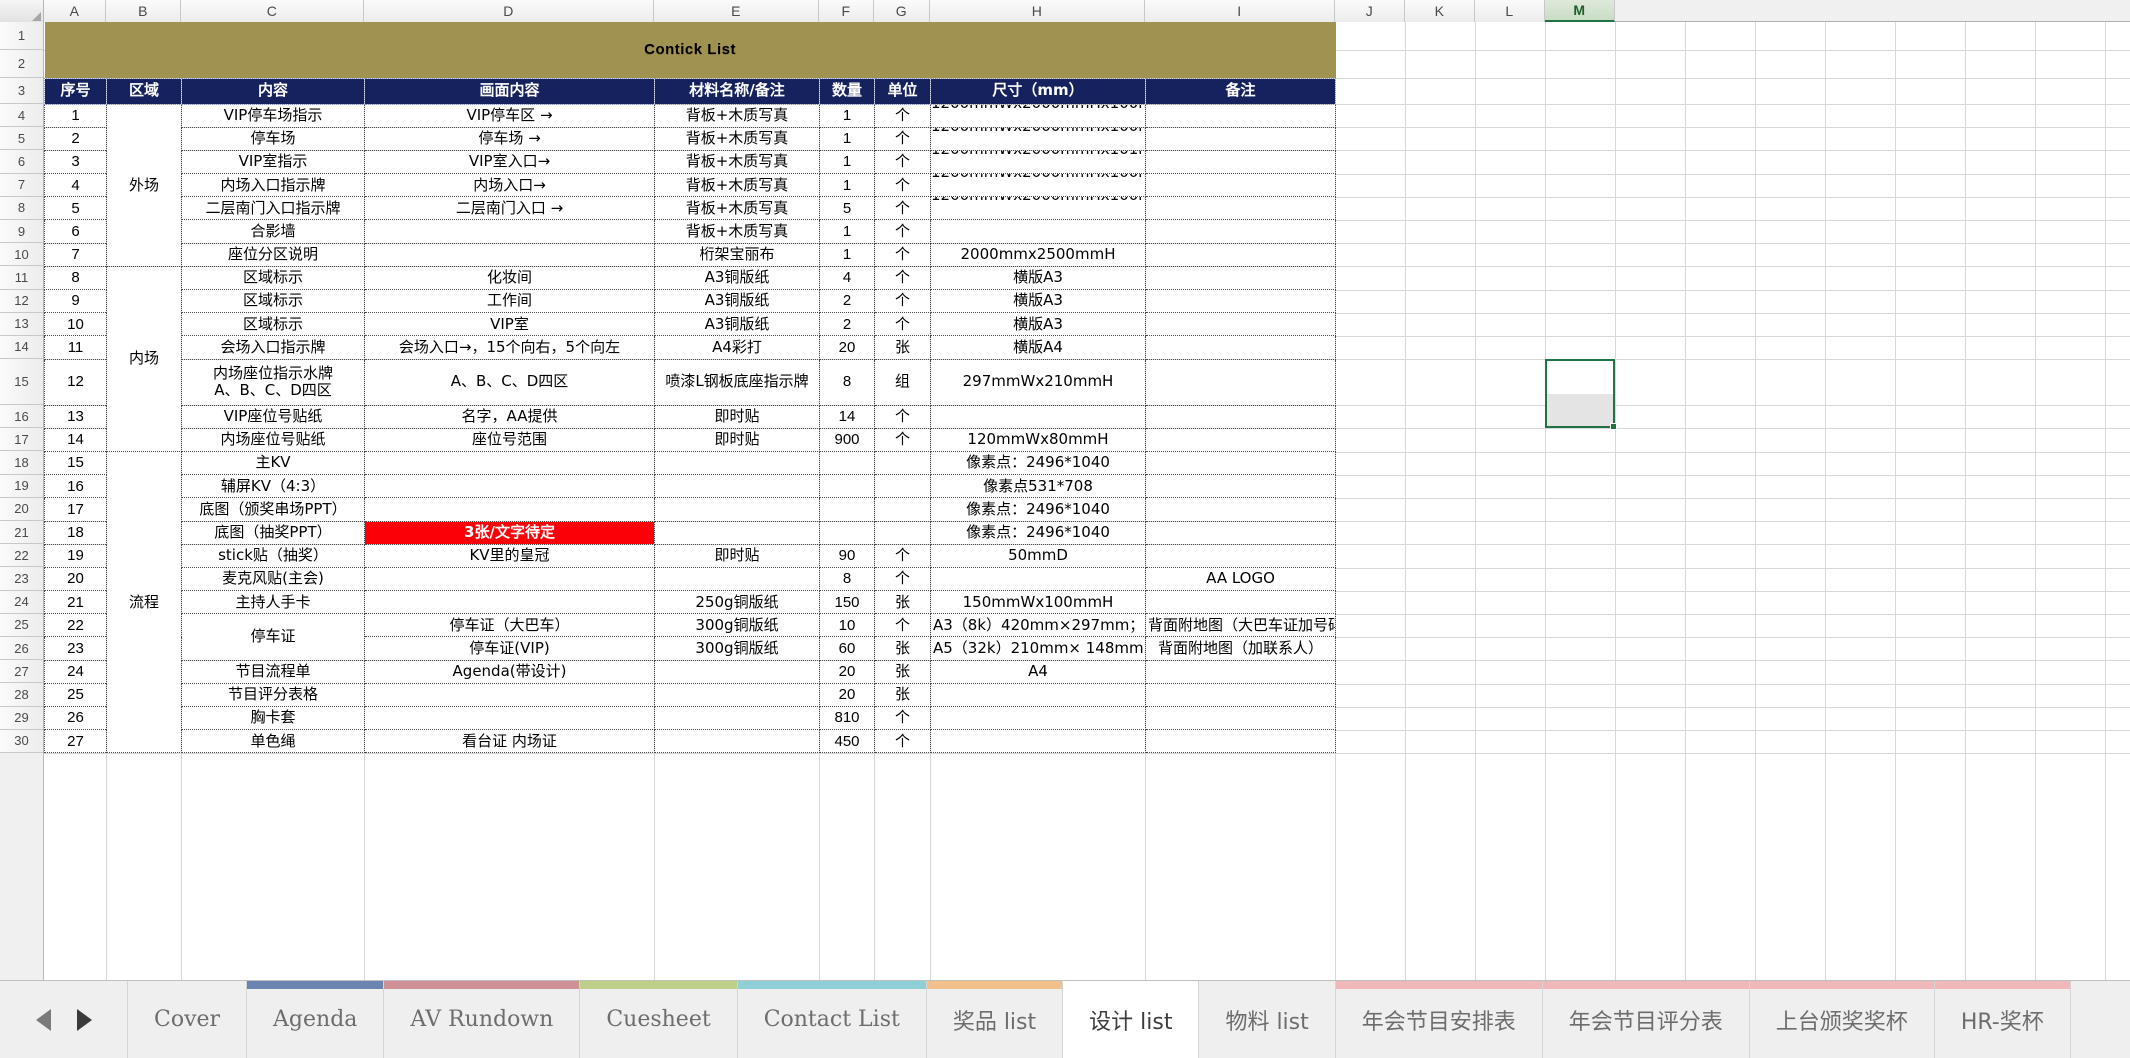 This screenshot has height=1058, width=2130. What do you see at coordinates (509, 671) in the screenshot?
I see `cell-screen: Agenda(带设计)` at bounding box center [509, 671].